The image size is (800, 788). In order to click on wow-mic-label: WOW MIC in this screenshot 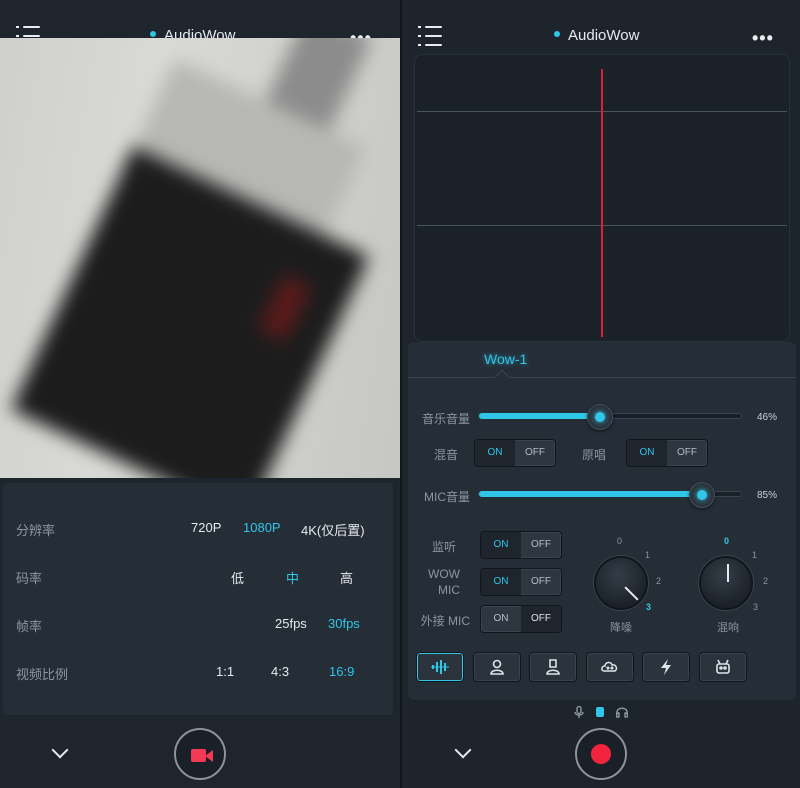, I will do `click(444, 582)`.